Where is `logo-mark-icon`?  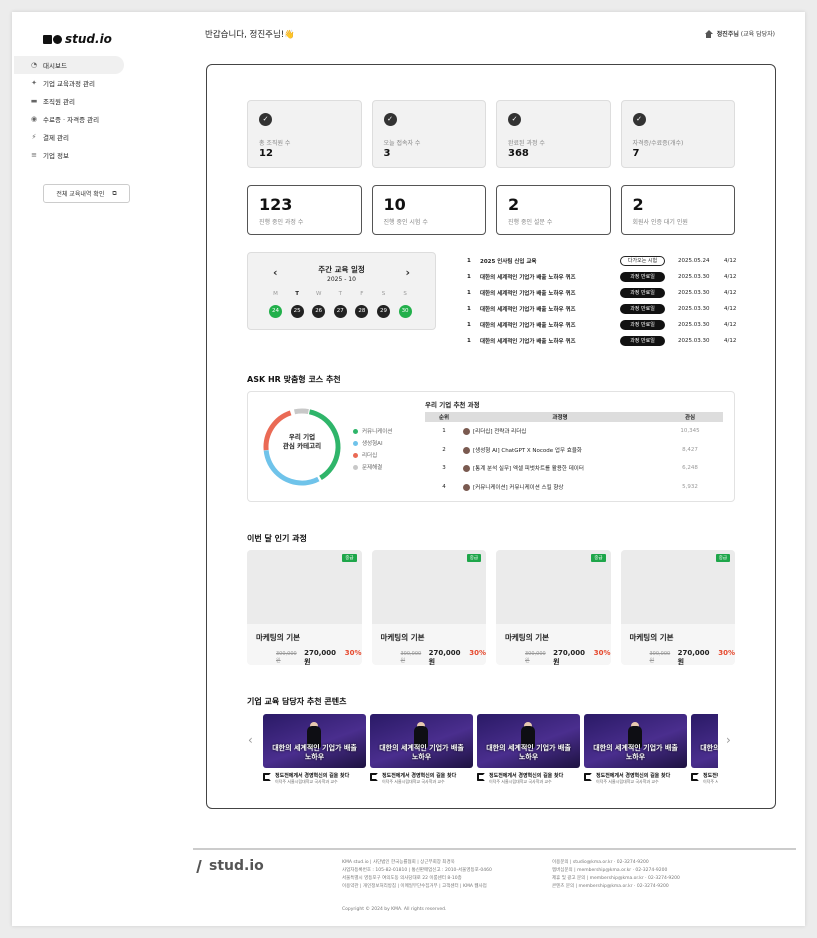
logo-mark-icon is located at coordinates (52, 39).